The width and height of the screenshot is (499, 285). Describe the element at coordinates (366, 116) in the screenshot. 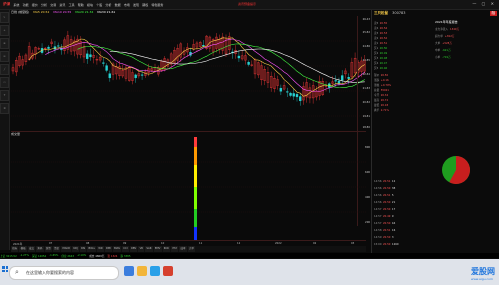

I see `price-tick: 19.81` at that location.